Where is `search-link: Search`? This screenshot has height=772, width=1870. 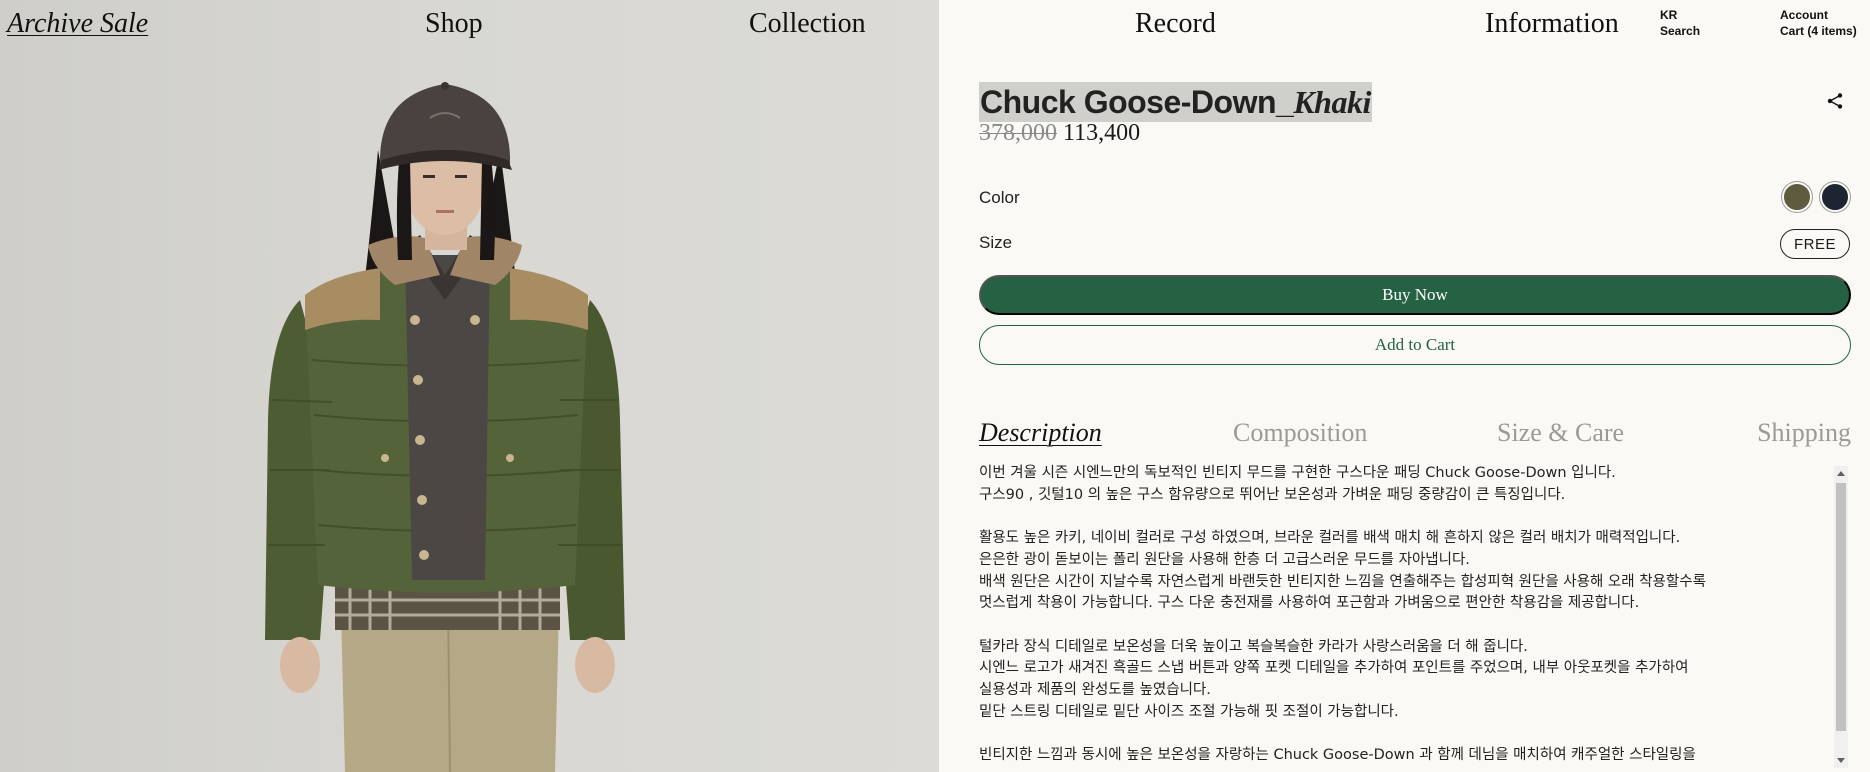 search-link: Search is located at coordinates (1680, 31).